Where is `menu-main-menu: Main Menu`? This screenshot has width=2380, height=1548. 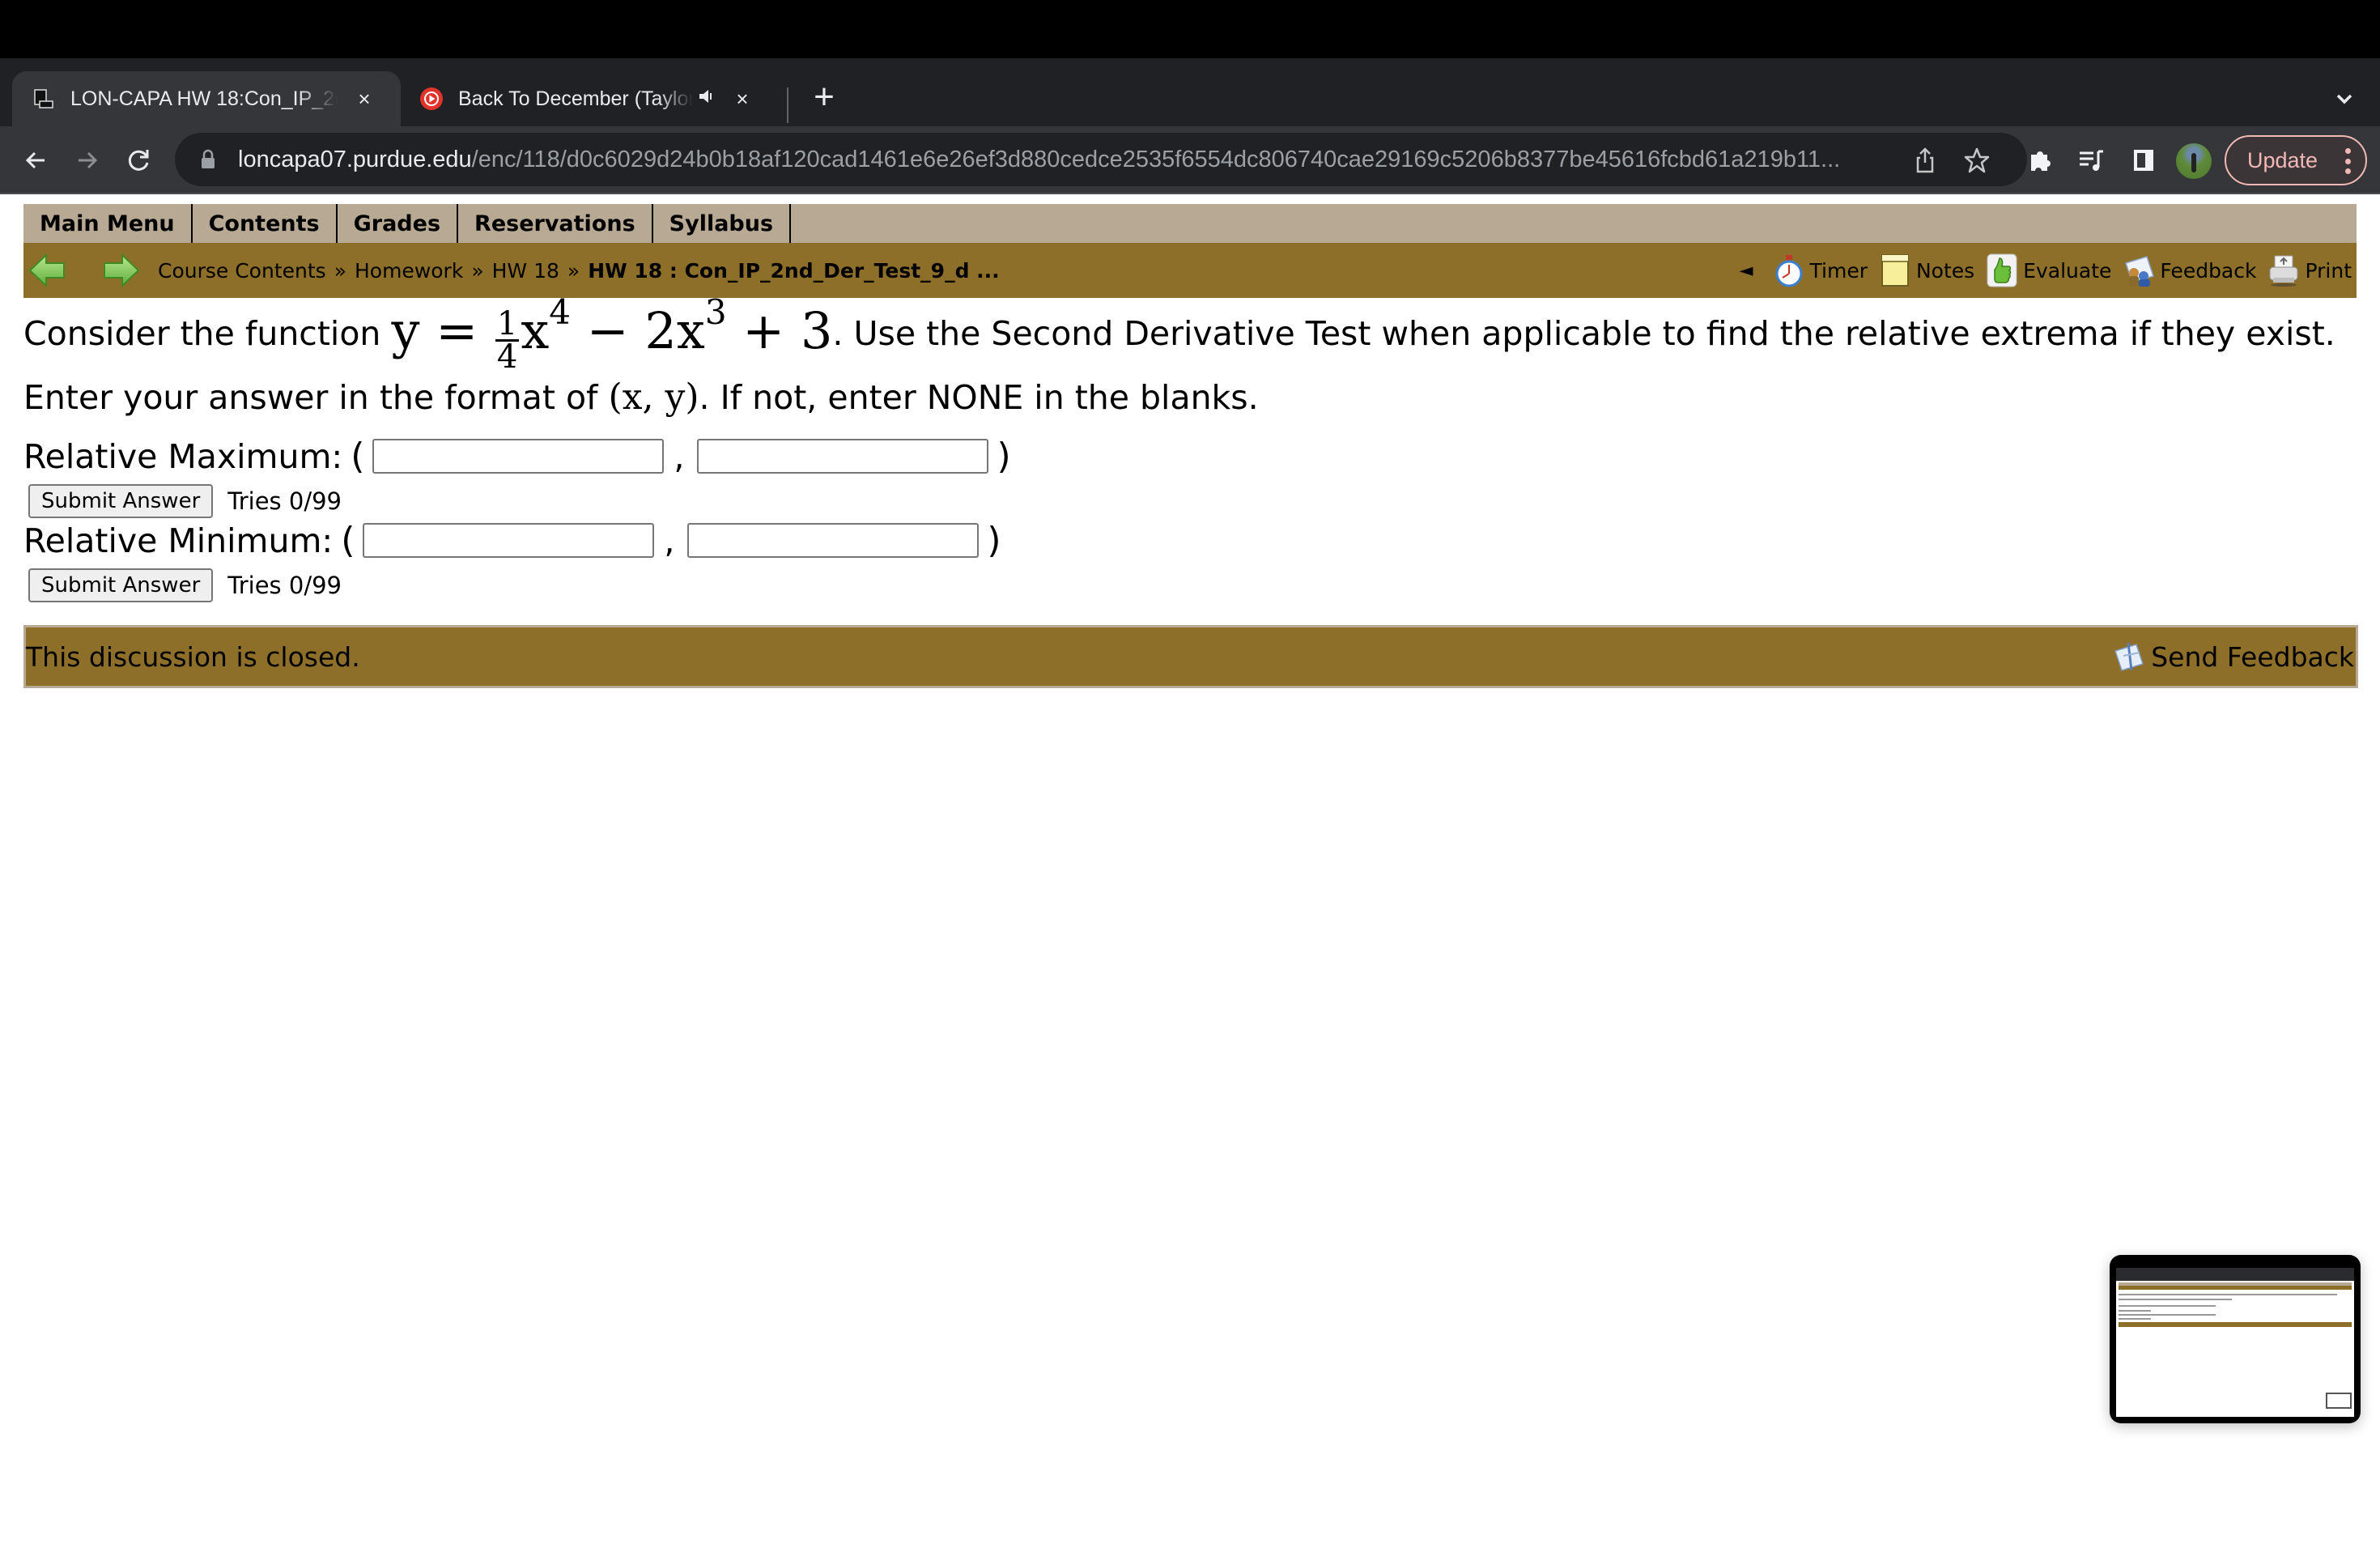 menu-main-menu: Main Menu is located at coordinates (108, 223).